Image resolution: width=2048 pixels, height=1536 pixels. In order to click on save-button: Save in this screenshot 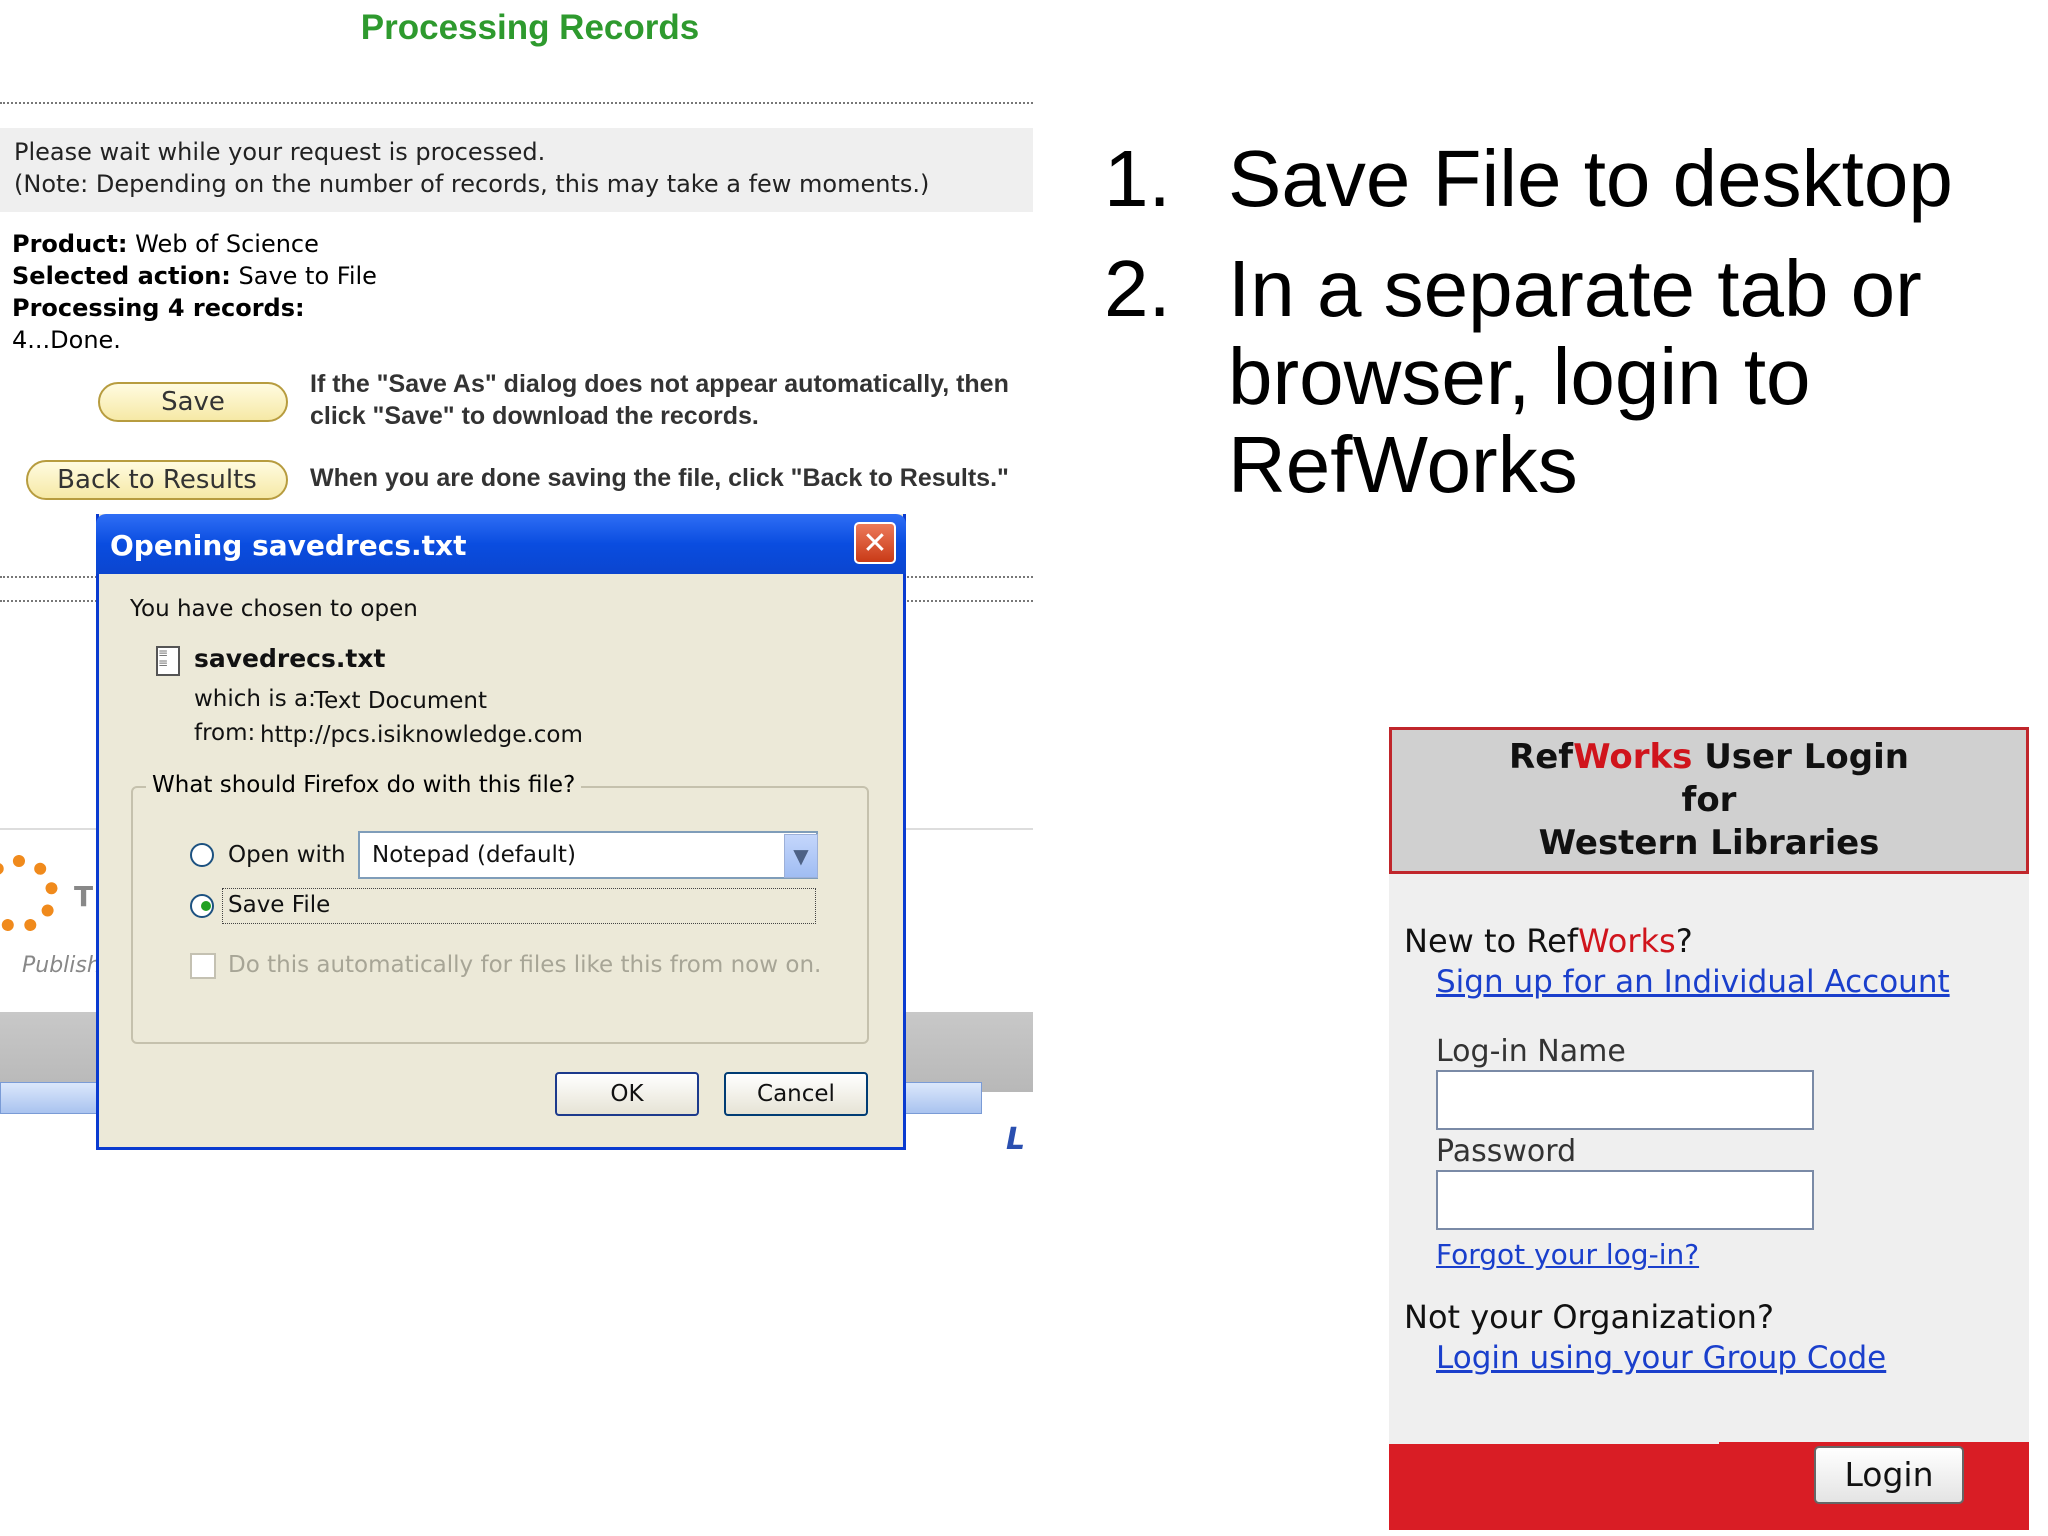, I will do `click(193, 402)`.